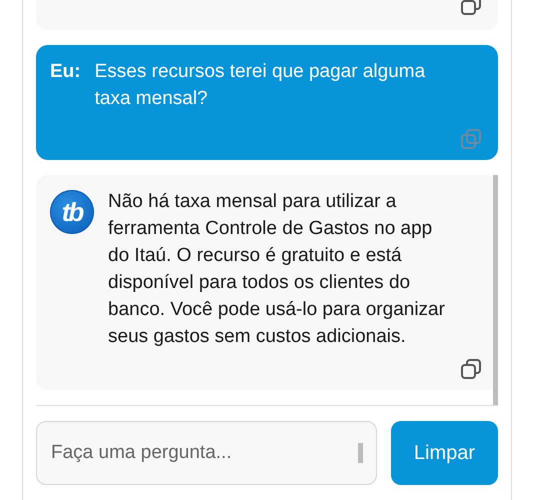  Describe the element at coordinates (444, 453) in the screenshot. I see `clear-button: Limpar` at that location.